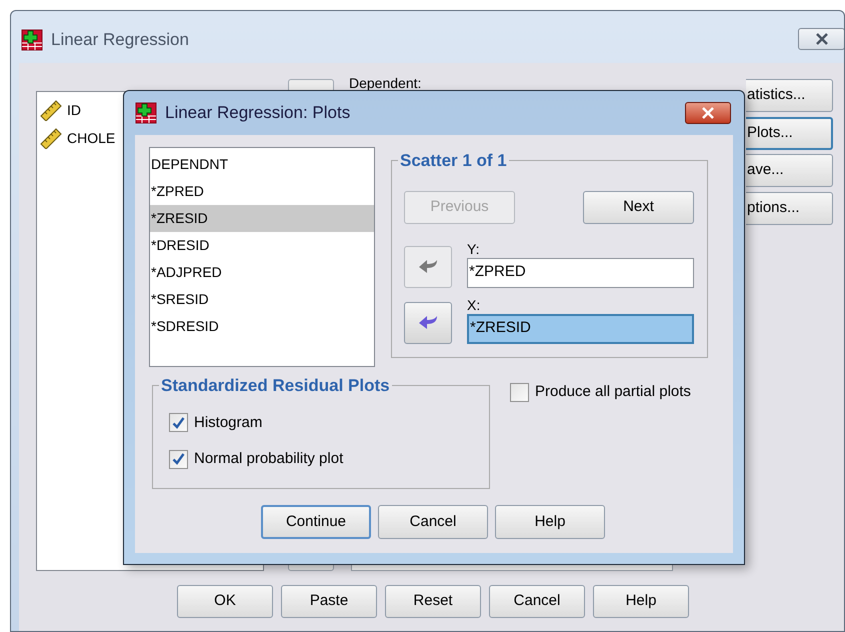 This screenshot has height=632, width=845. I want to click on checkbox-label: Normal probability plot, so click(269, 459).